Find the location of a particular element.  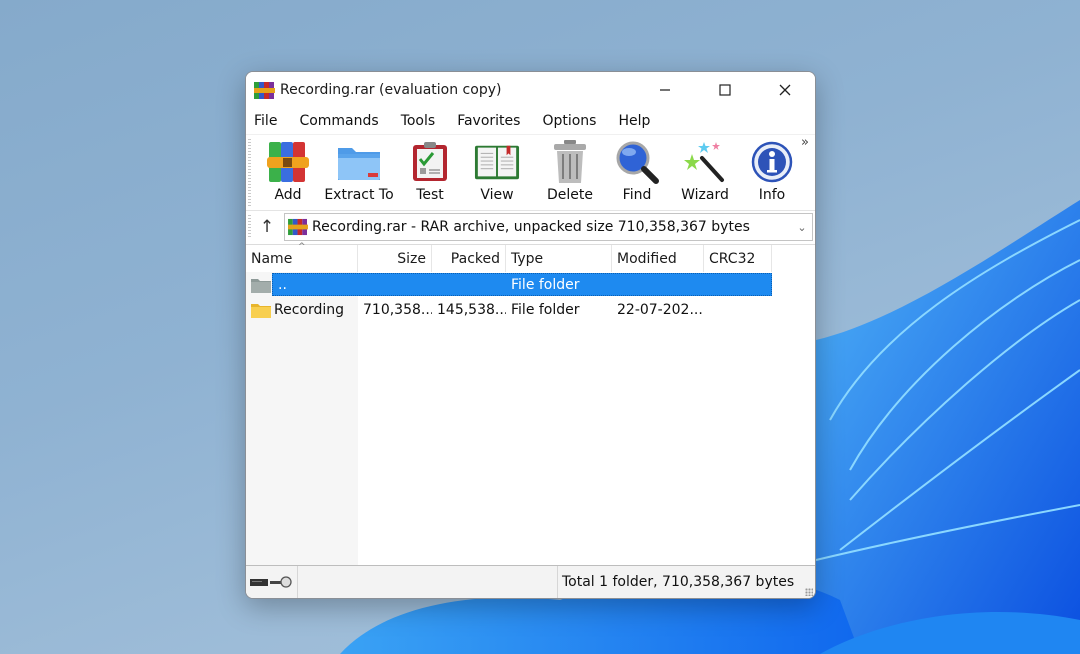

column-header: Name ^ Size Packed Type Modified CRC32 is located at coordinates (530, 257).